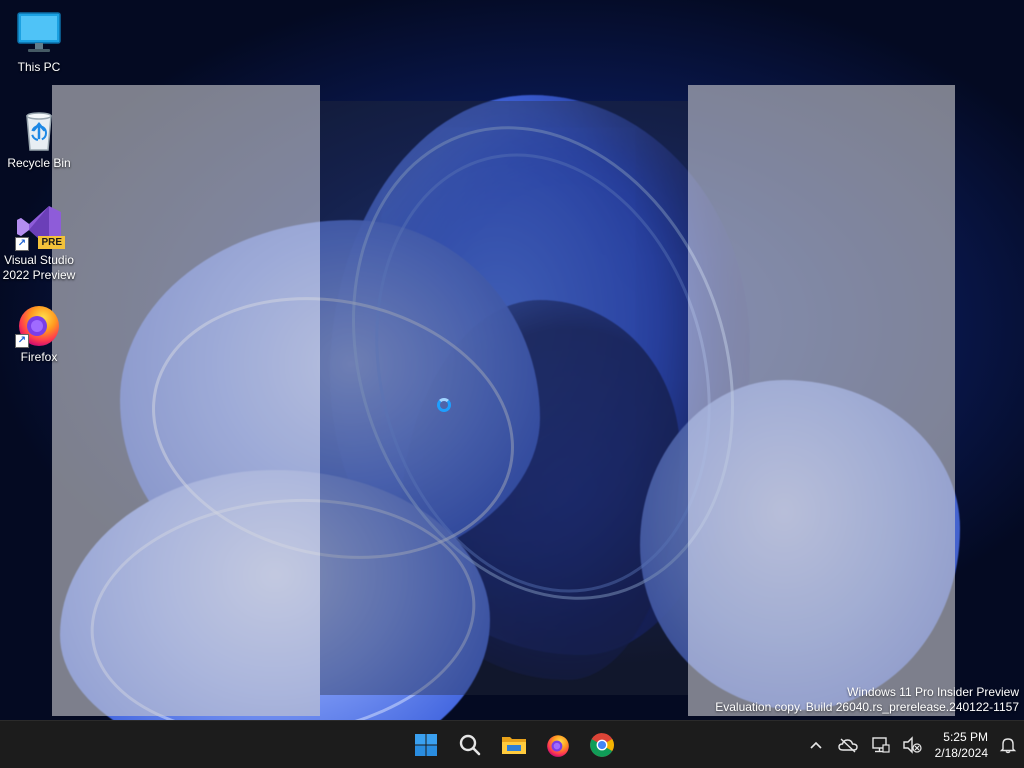  I want to click on notifications-button, so click(1008, 745).